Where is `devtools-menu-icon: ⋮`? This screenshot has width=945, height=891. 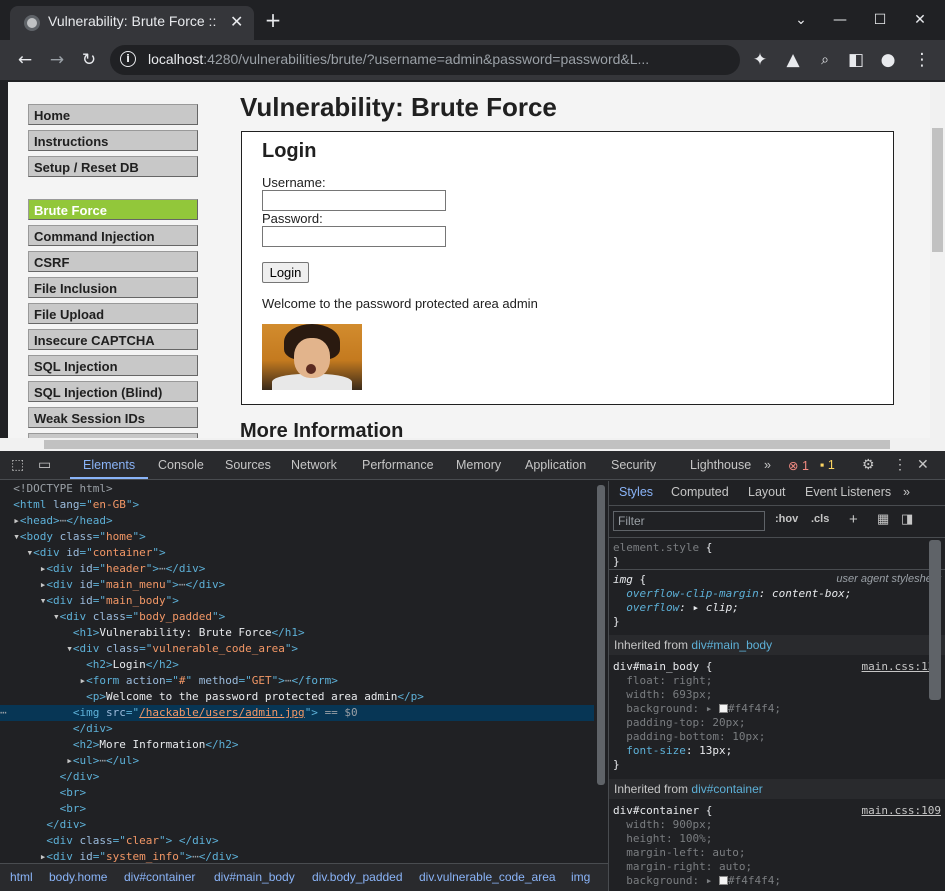
devtools-menu-icon: ⋮ is located at coordinates (900, 464).